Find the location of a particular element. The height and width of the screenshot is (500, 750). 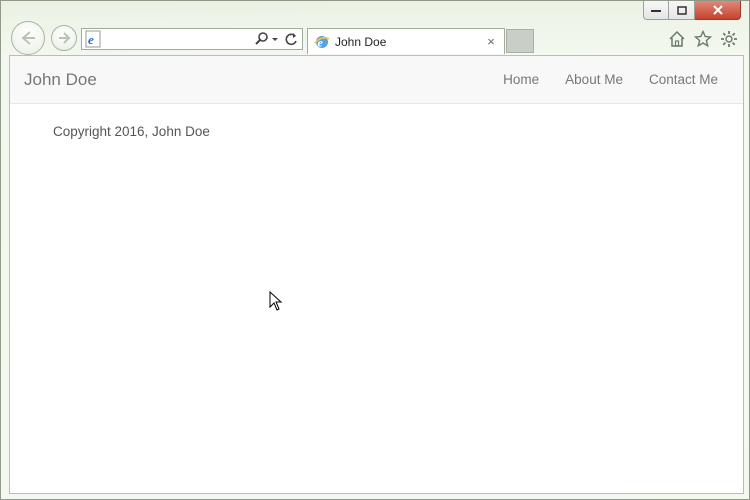

restore-icon is located at coordinates (681, 10).